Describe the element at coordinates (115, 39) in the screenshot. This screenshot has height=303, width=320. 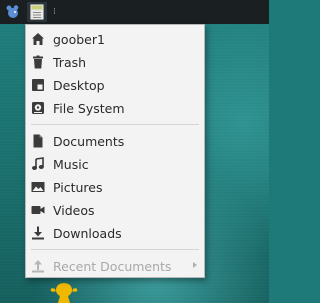
I see `menu-item-home: goober1` at that location.